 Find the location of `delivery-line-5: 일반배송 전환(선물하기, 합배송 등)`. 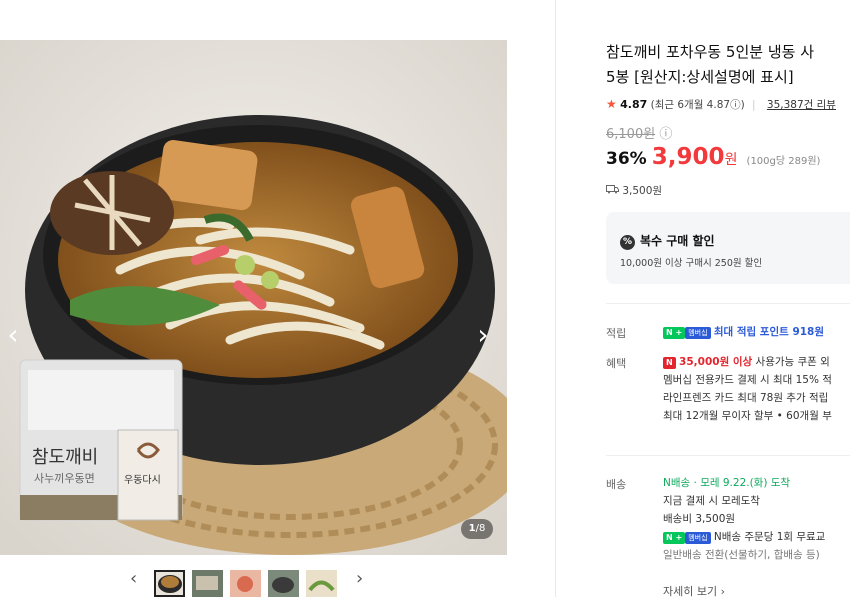

delivery-line-5: 일반배송 전환(선물하기, 합배송 등) is located at coordinates (741, 555).